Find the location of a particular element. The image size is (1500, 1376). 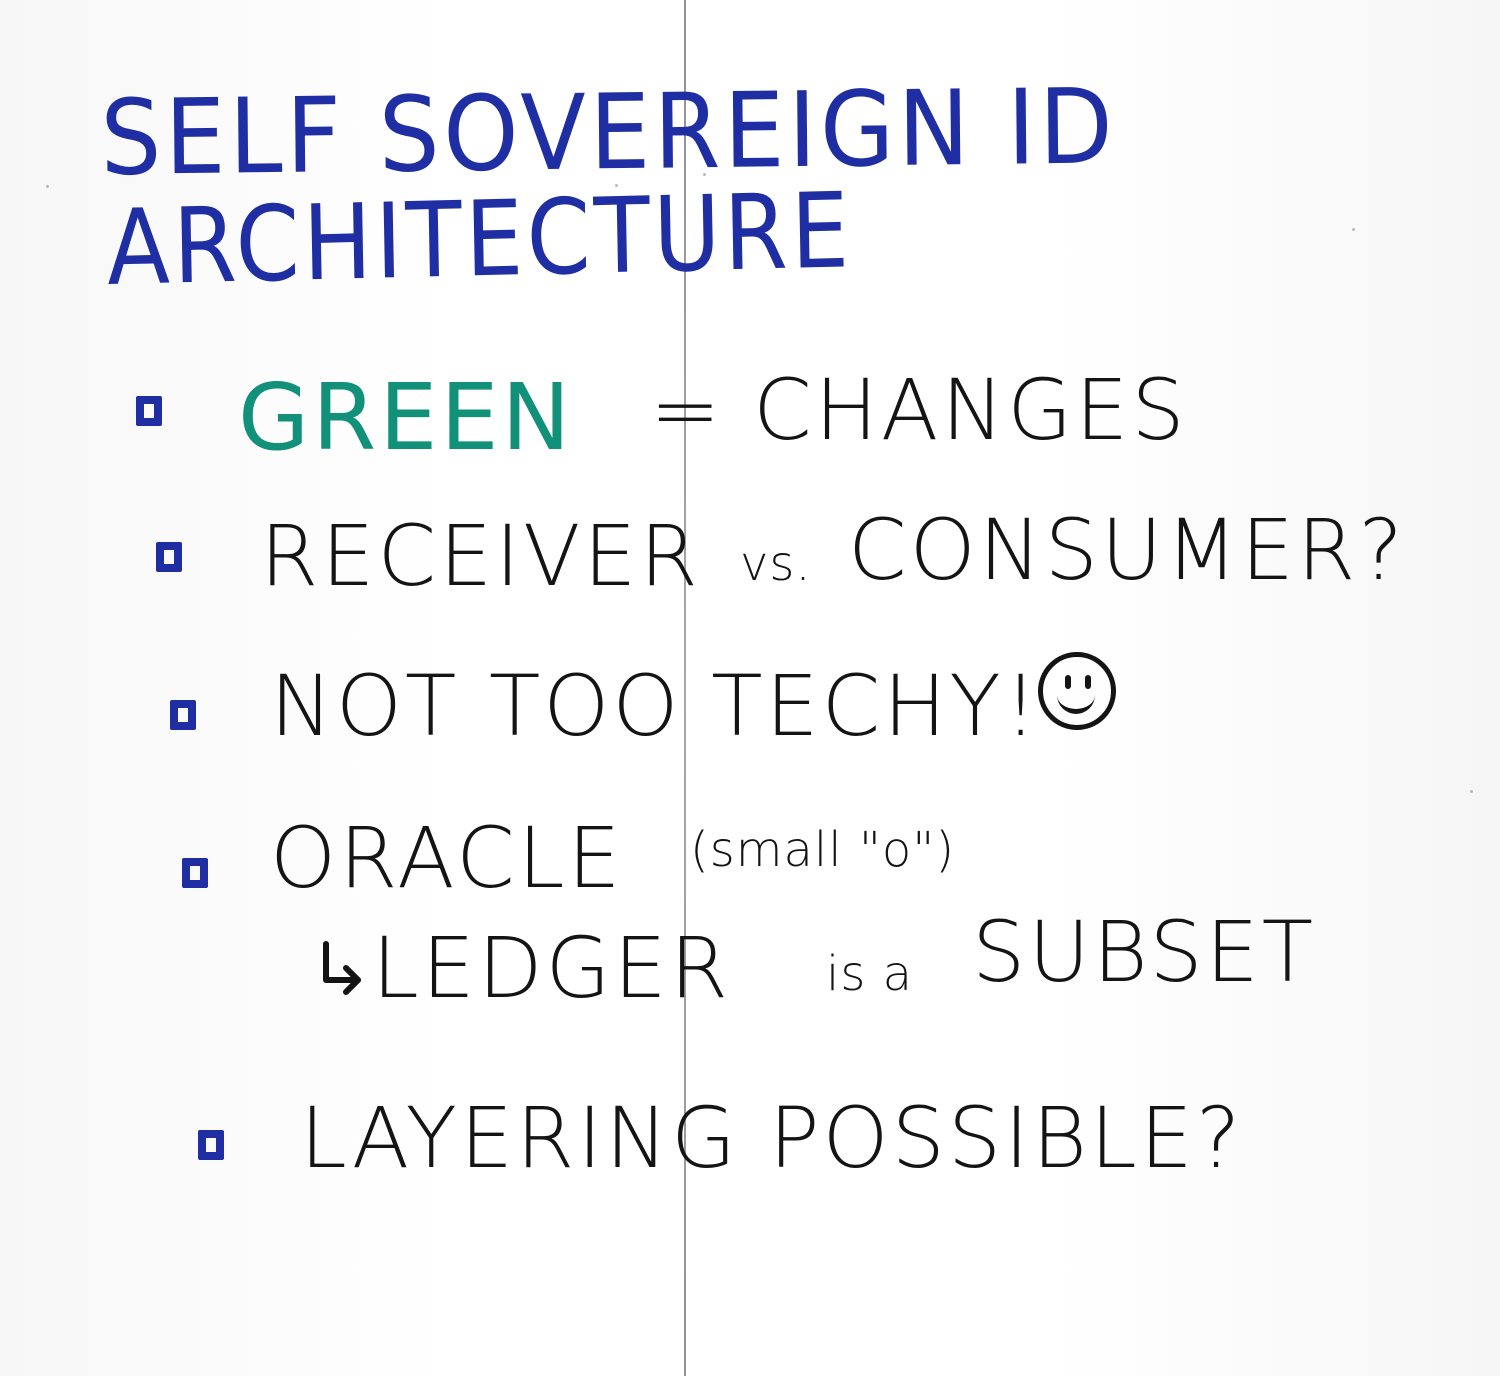

smiley-face-icon is located at coordinates (1077, 691).